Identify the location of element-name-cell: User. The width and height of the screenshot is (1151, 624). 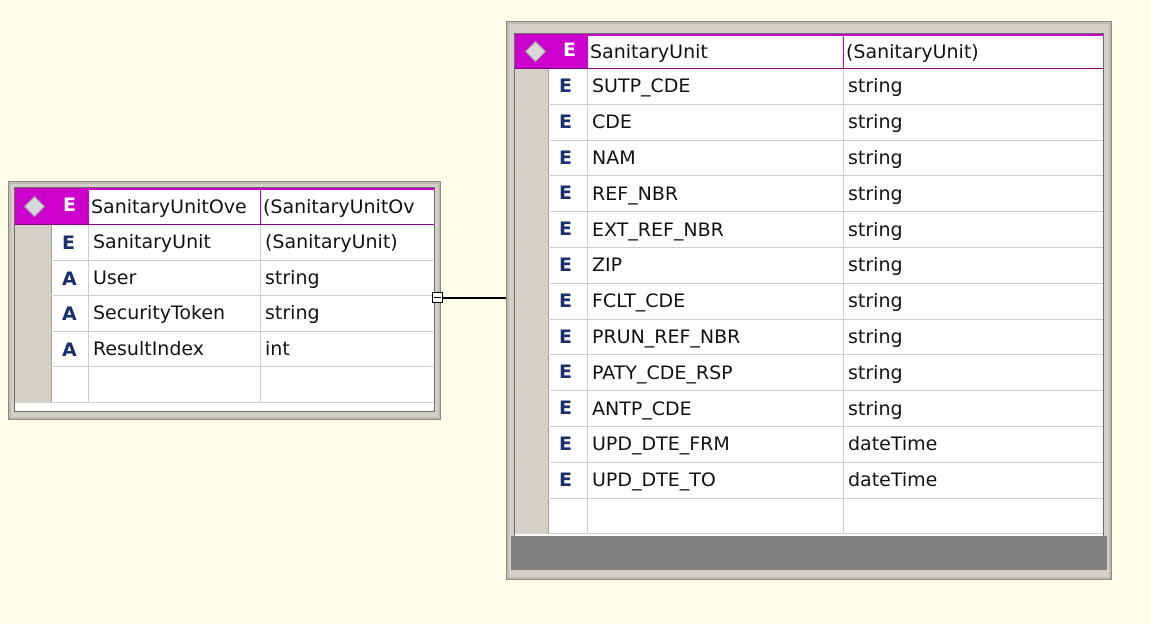
(175, 277).